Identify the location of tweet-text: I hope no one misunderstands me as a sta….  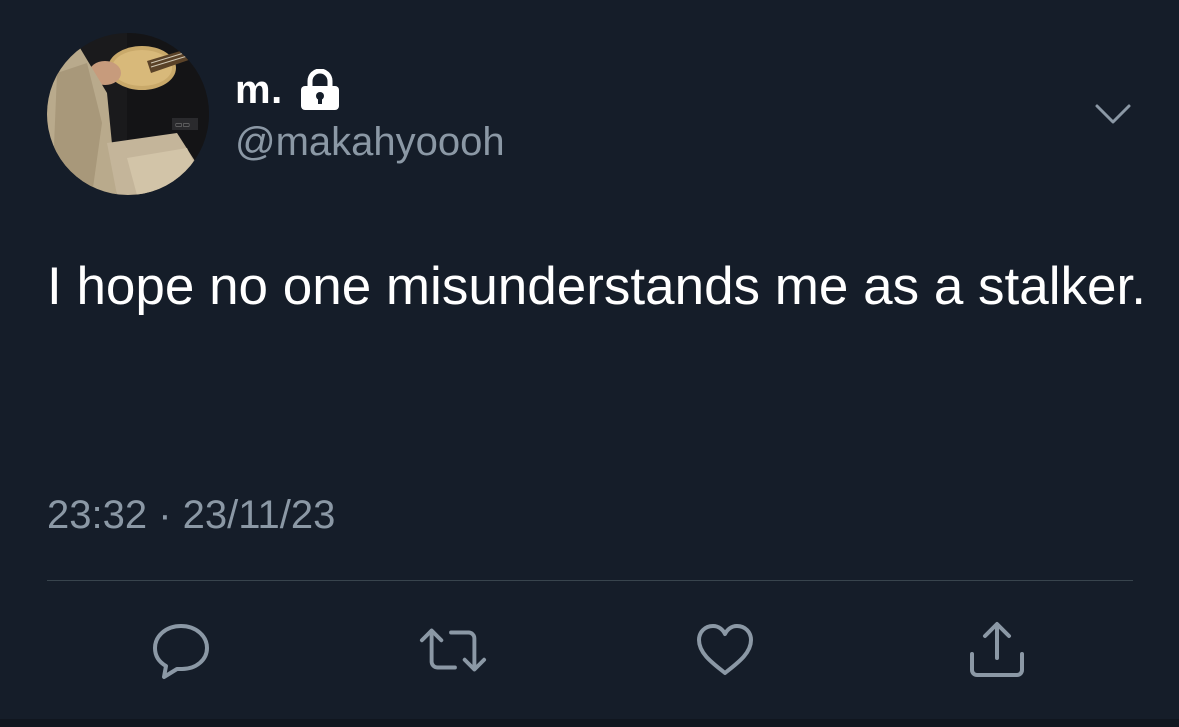
(596, 286).